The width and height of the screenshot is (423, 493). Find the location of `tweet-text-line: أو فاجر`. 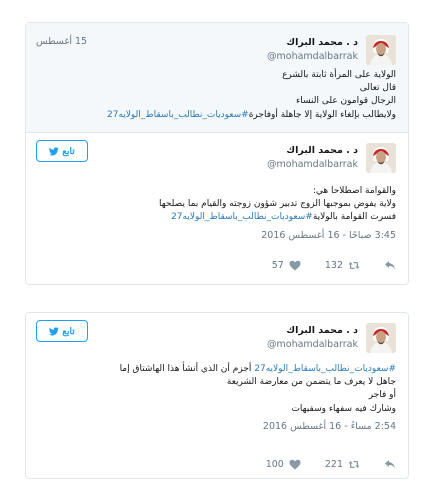

tweet-text-line: أو فاجر is located at coordinates (382, 395).